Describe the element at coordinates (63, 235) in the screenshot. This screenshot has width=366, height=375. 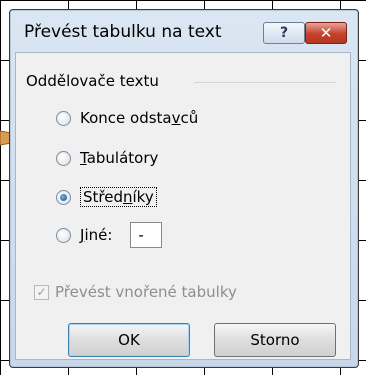
I see `radio-other-button` at that location.